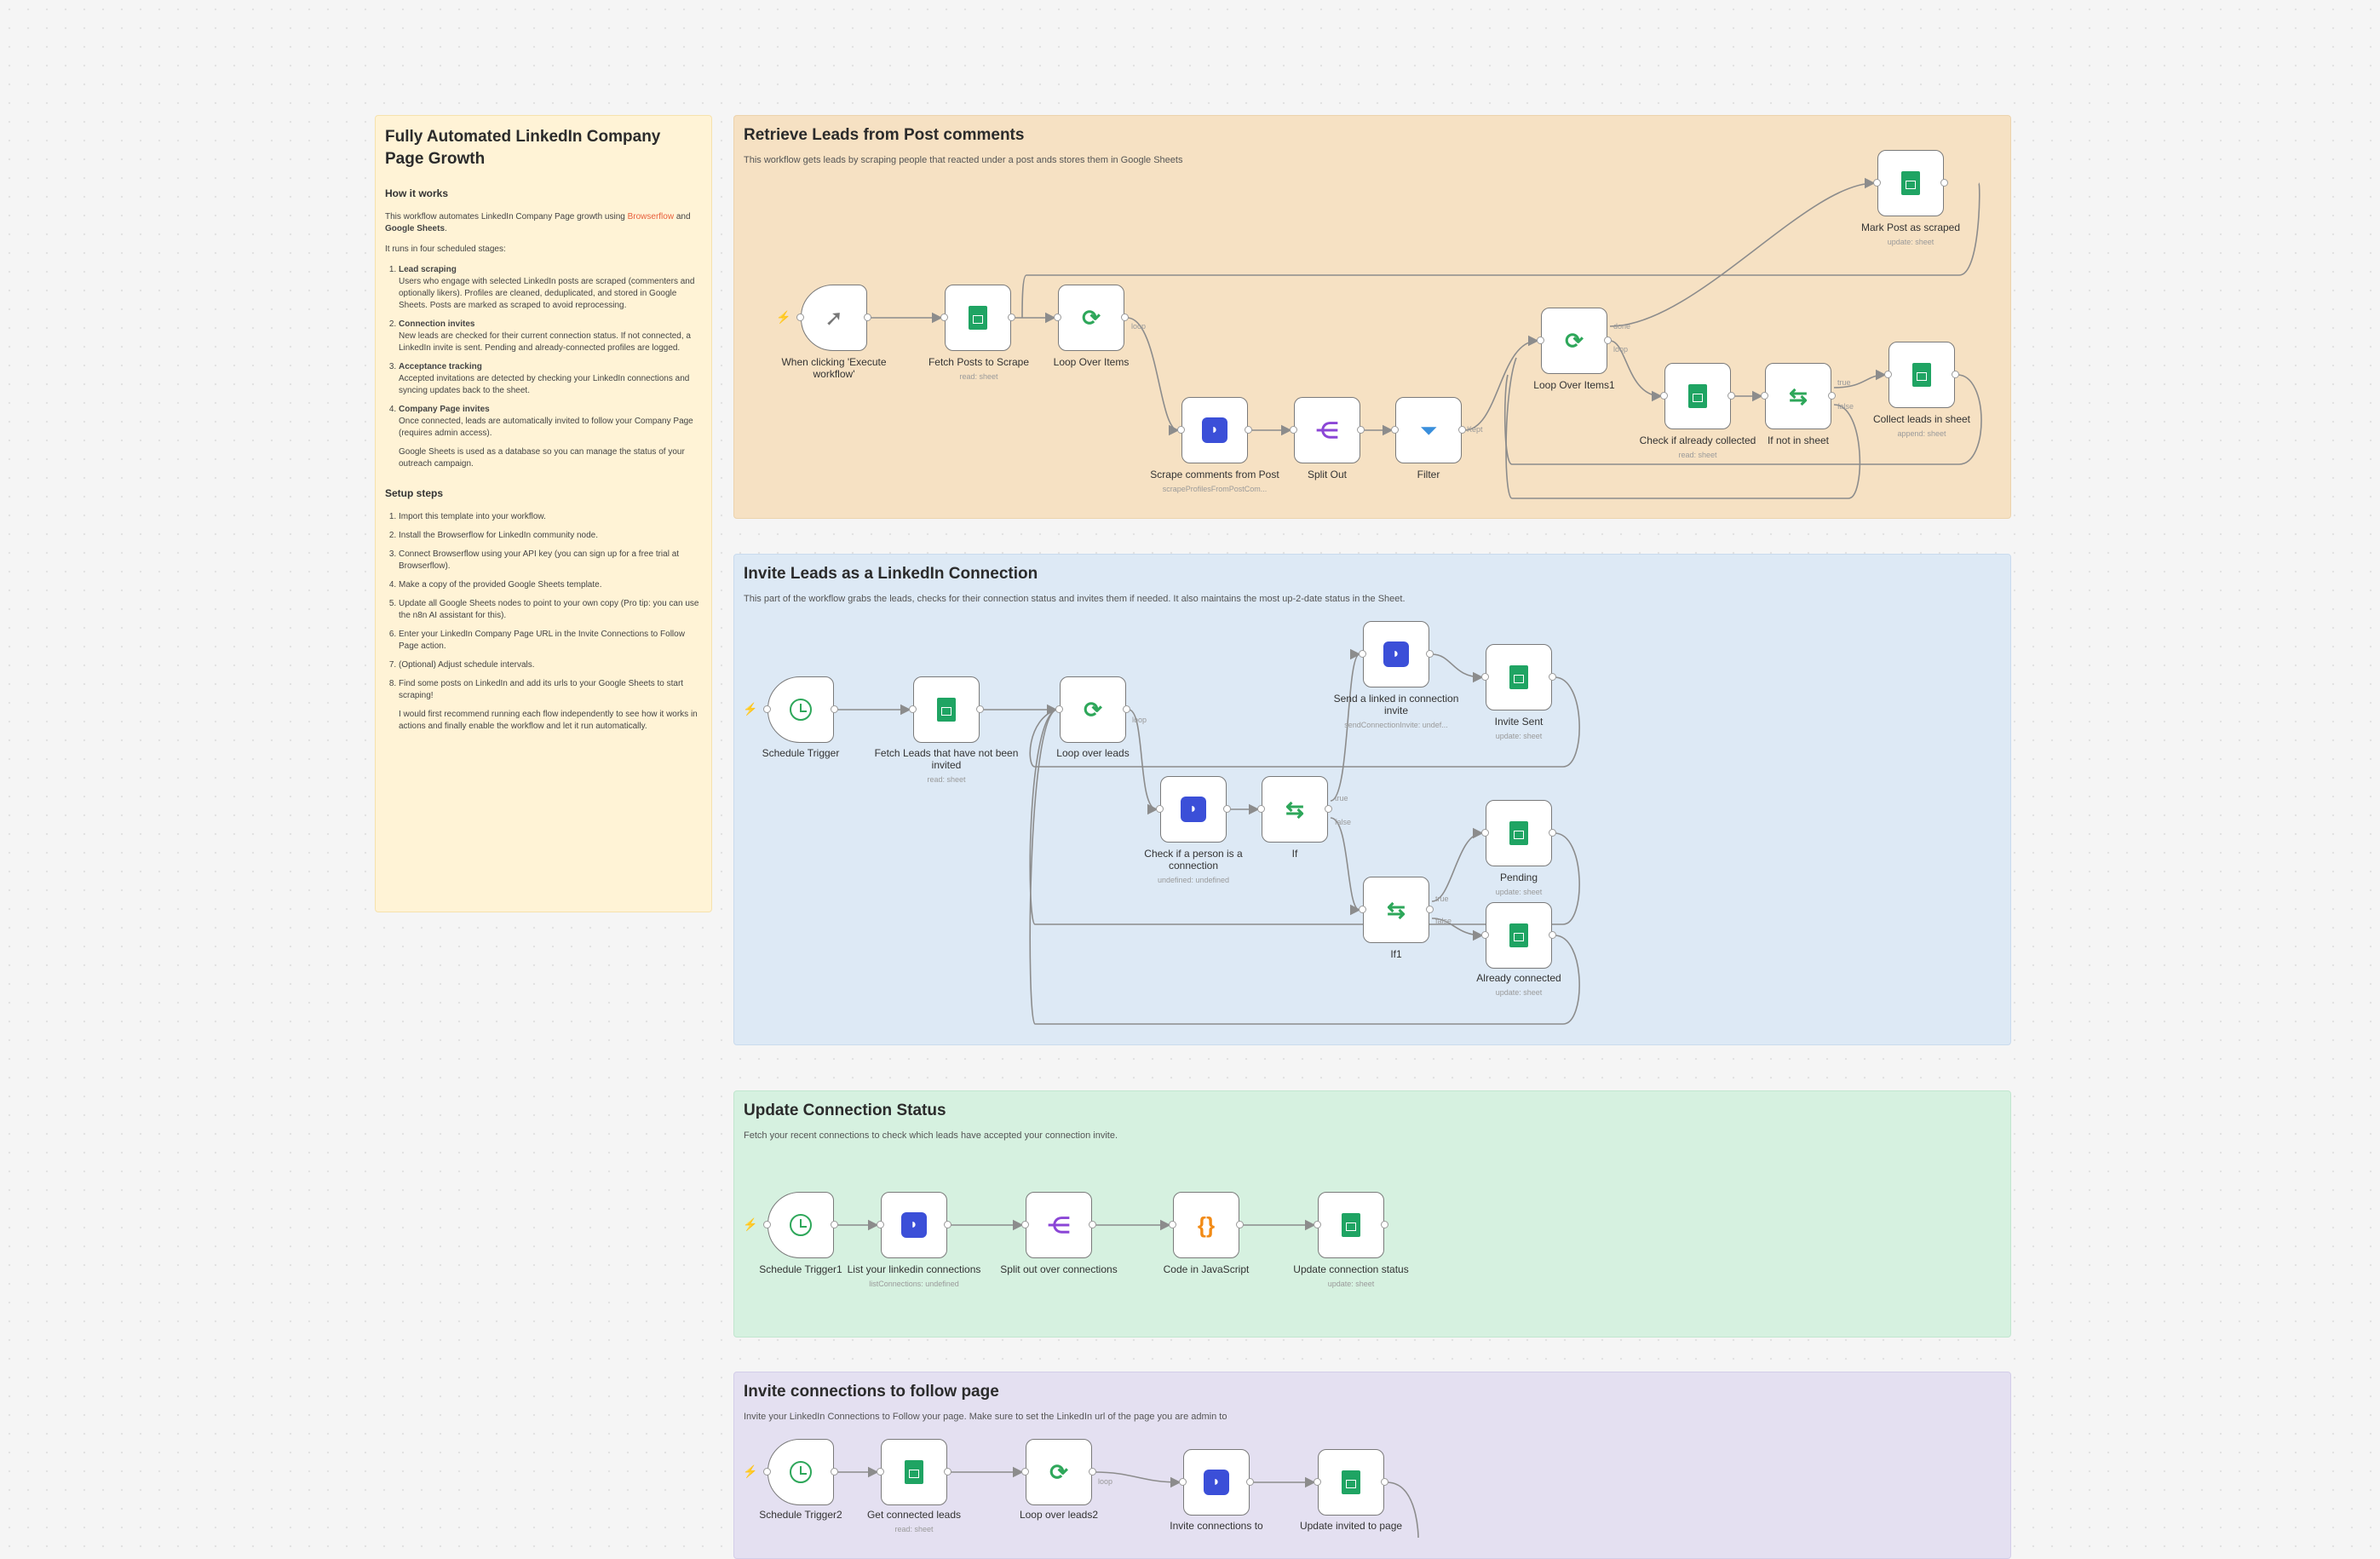 The width and height of the screenshot is (2380, 1559). I want to click on node-loop-over-leads2: ⟳, so click(1059, 1472).